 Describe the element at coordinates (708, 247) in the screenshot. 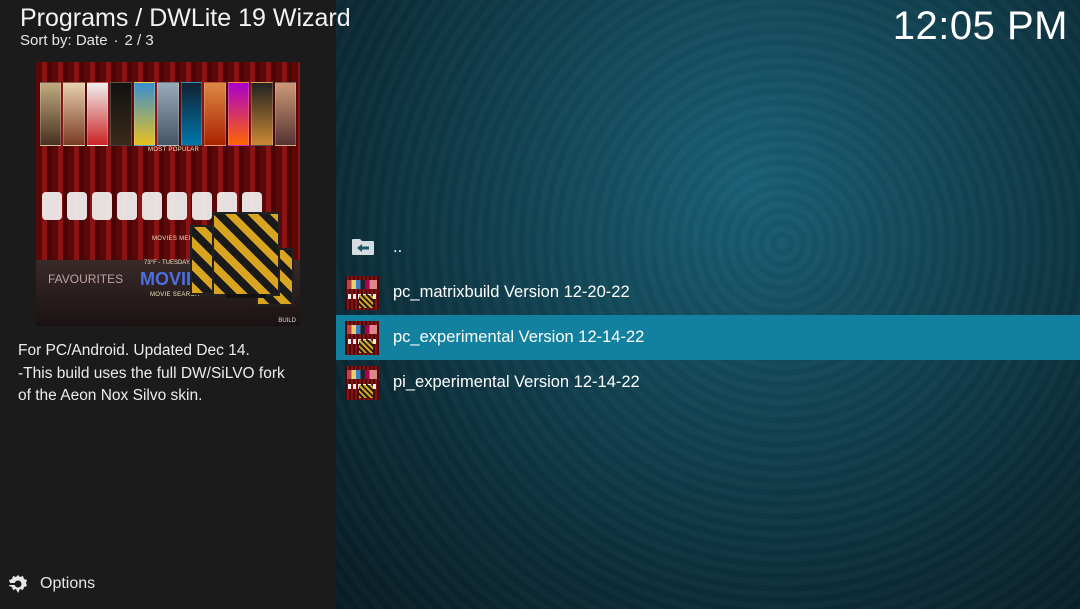

I see `parent-folder-item: ..` at that location.